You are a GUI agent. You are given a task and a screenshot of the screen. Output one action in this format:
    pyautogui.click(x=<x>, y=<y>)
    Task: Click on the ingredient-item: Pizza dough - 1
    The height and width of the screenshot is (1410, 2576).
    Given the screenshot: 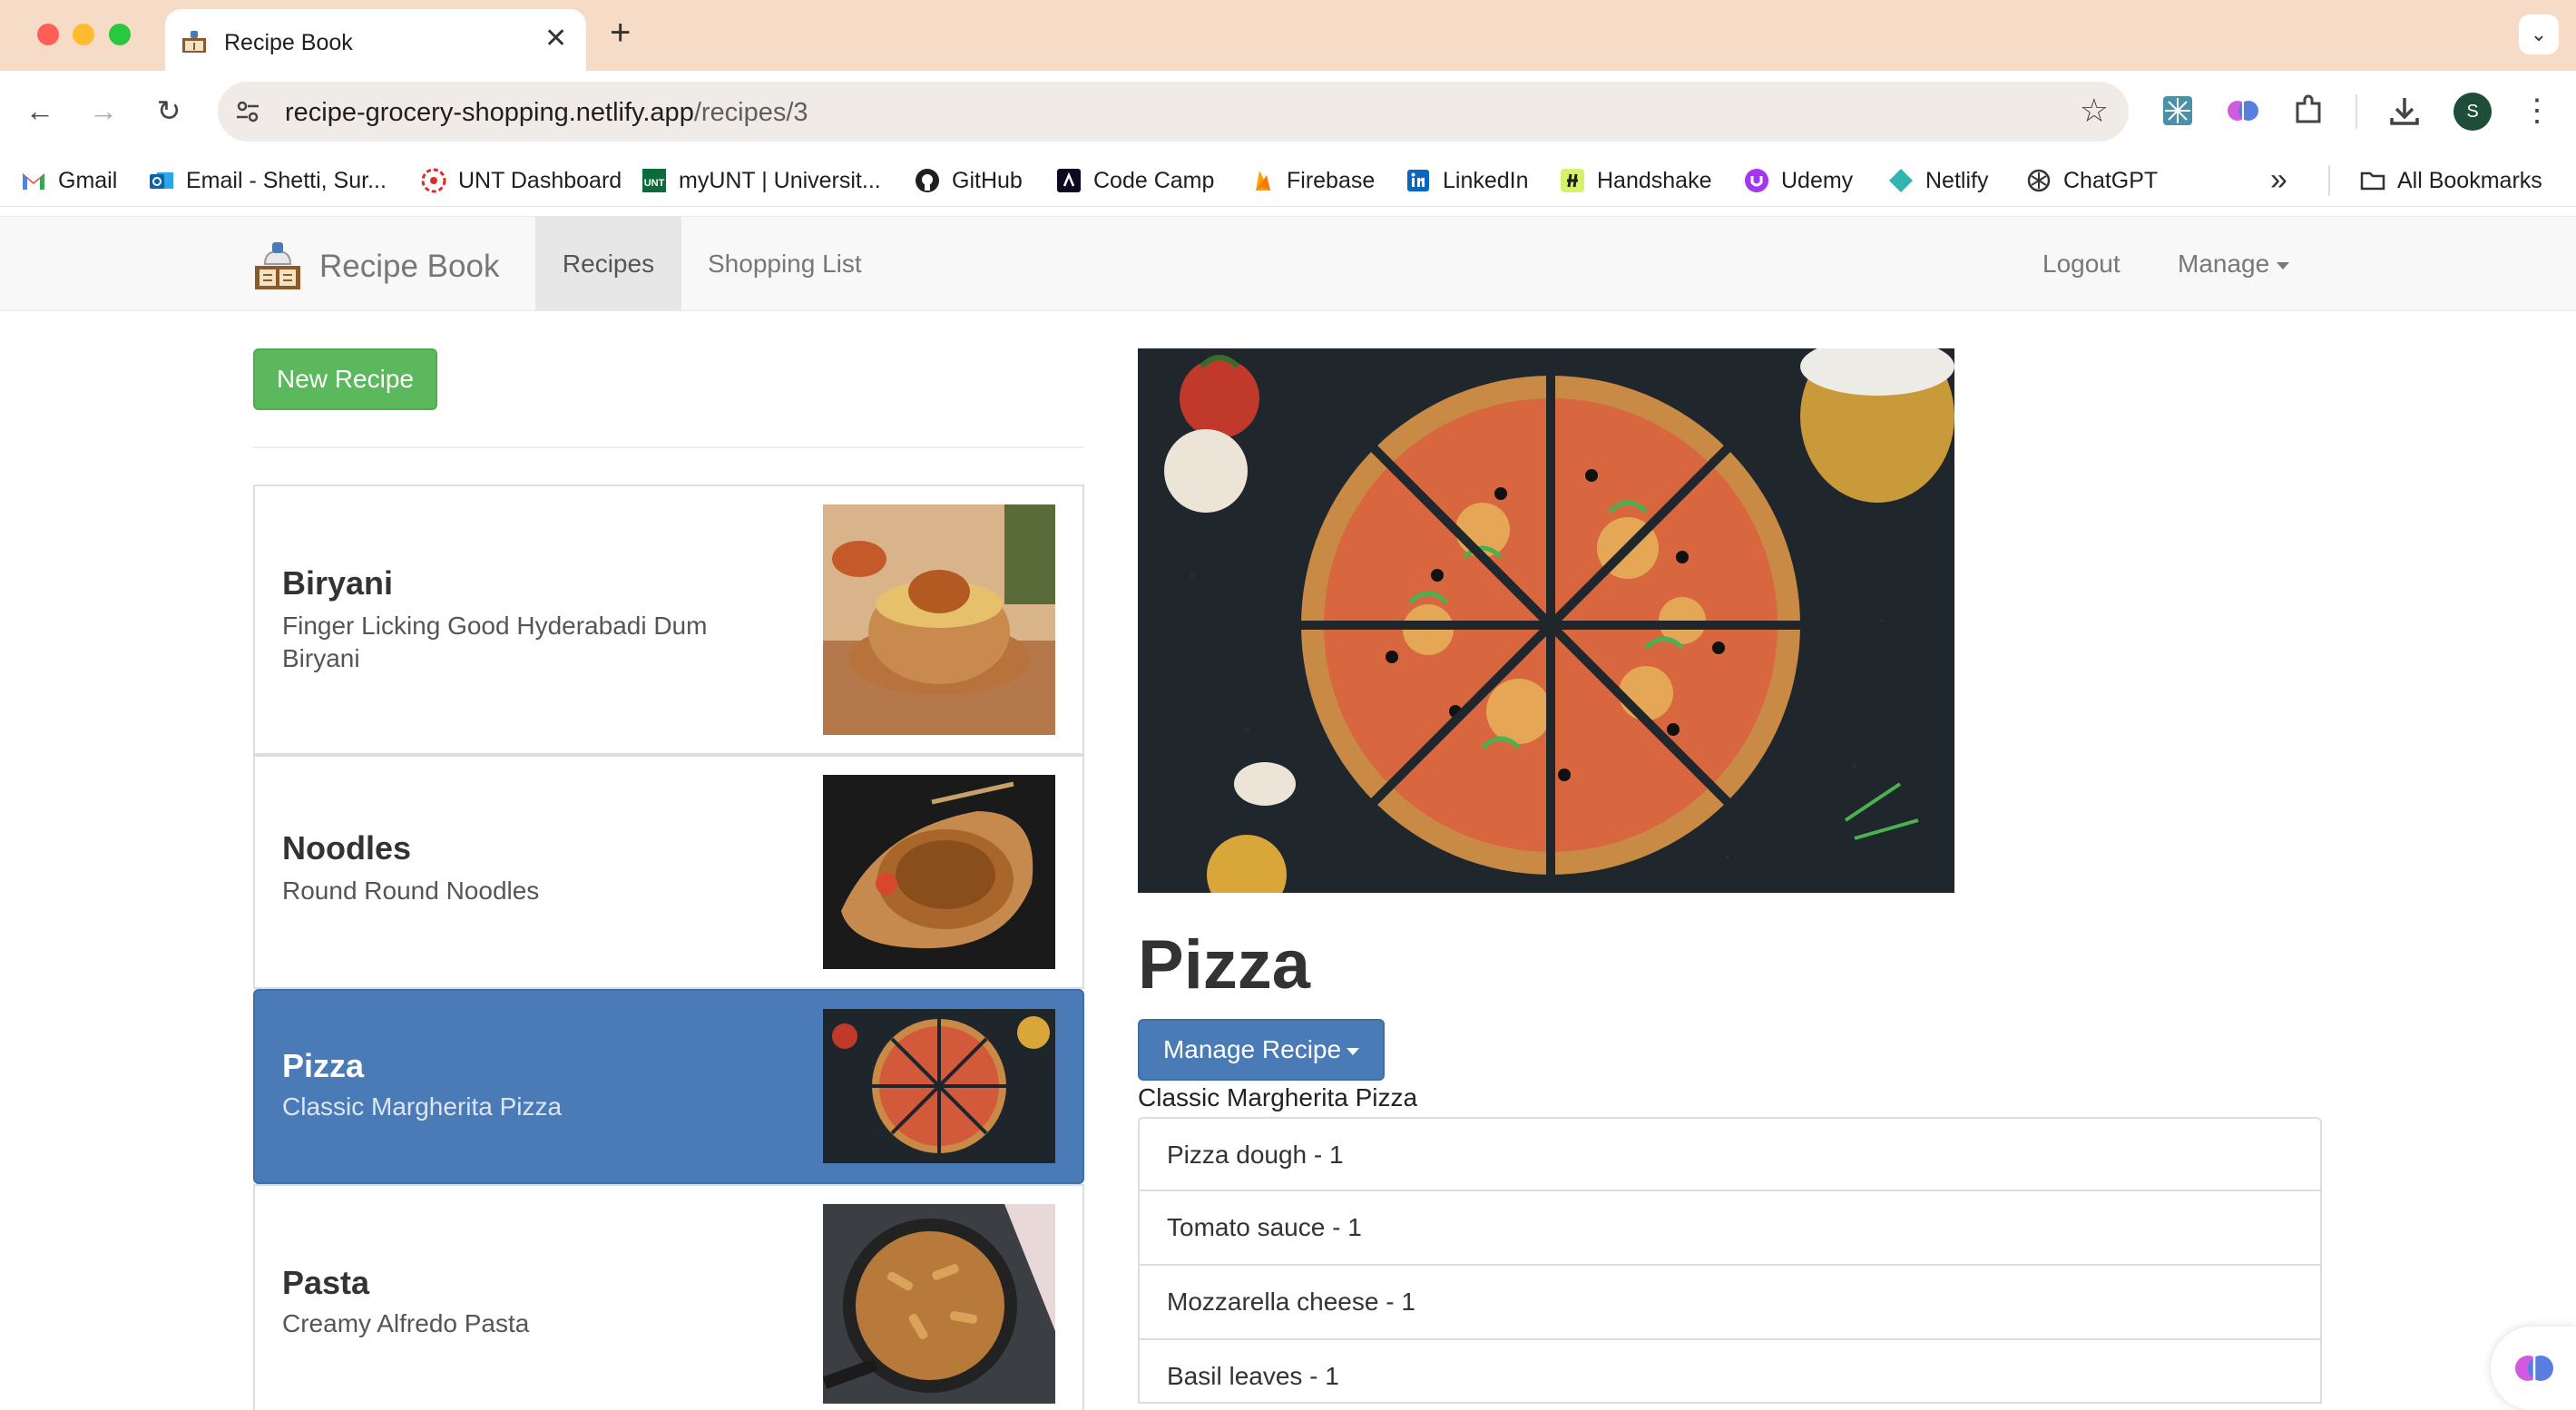 What is the action you would take?
    pyautogui.click(x=1730, y=1154)
    